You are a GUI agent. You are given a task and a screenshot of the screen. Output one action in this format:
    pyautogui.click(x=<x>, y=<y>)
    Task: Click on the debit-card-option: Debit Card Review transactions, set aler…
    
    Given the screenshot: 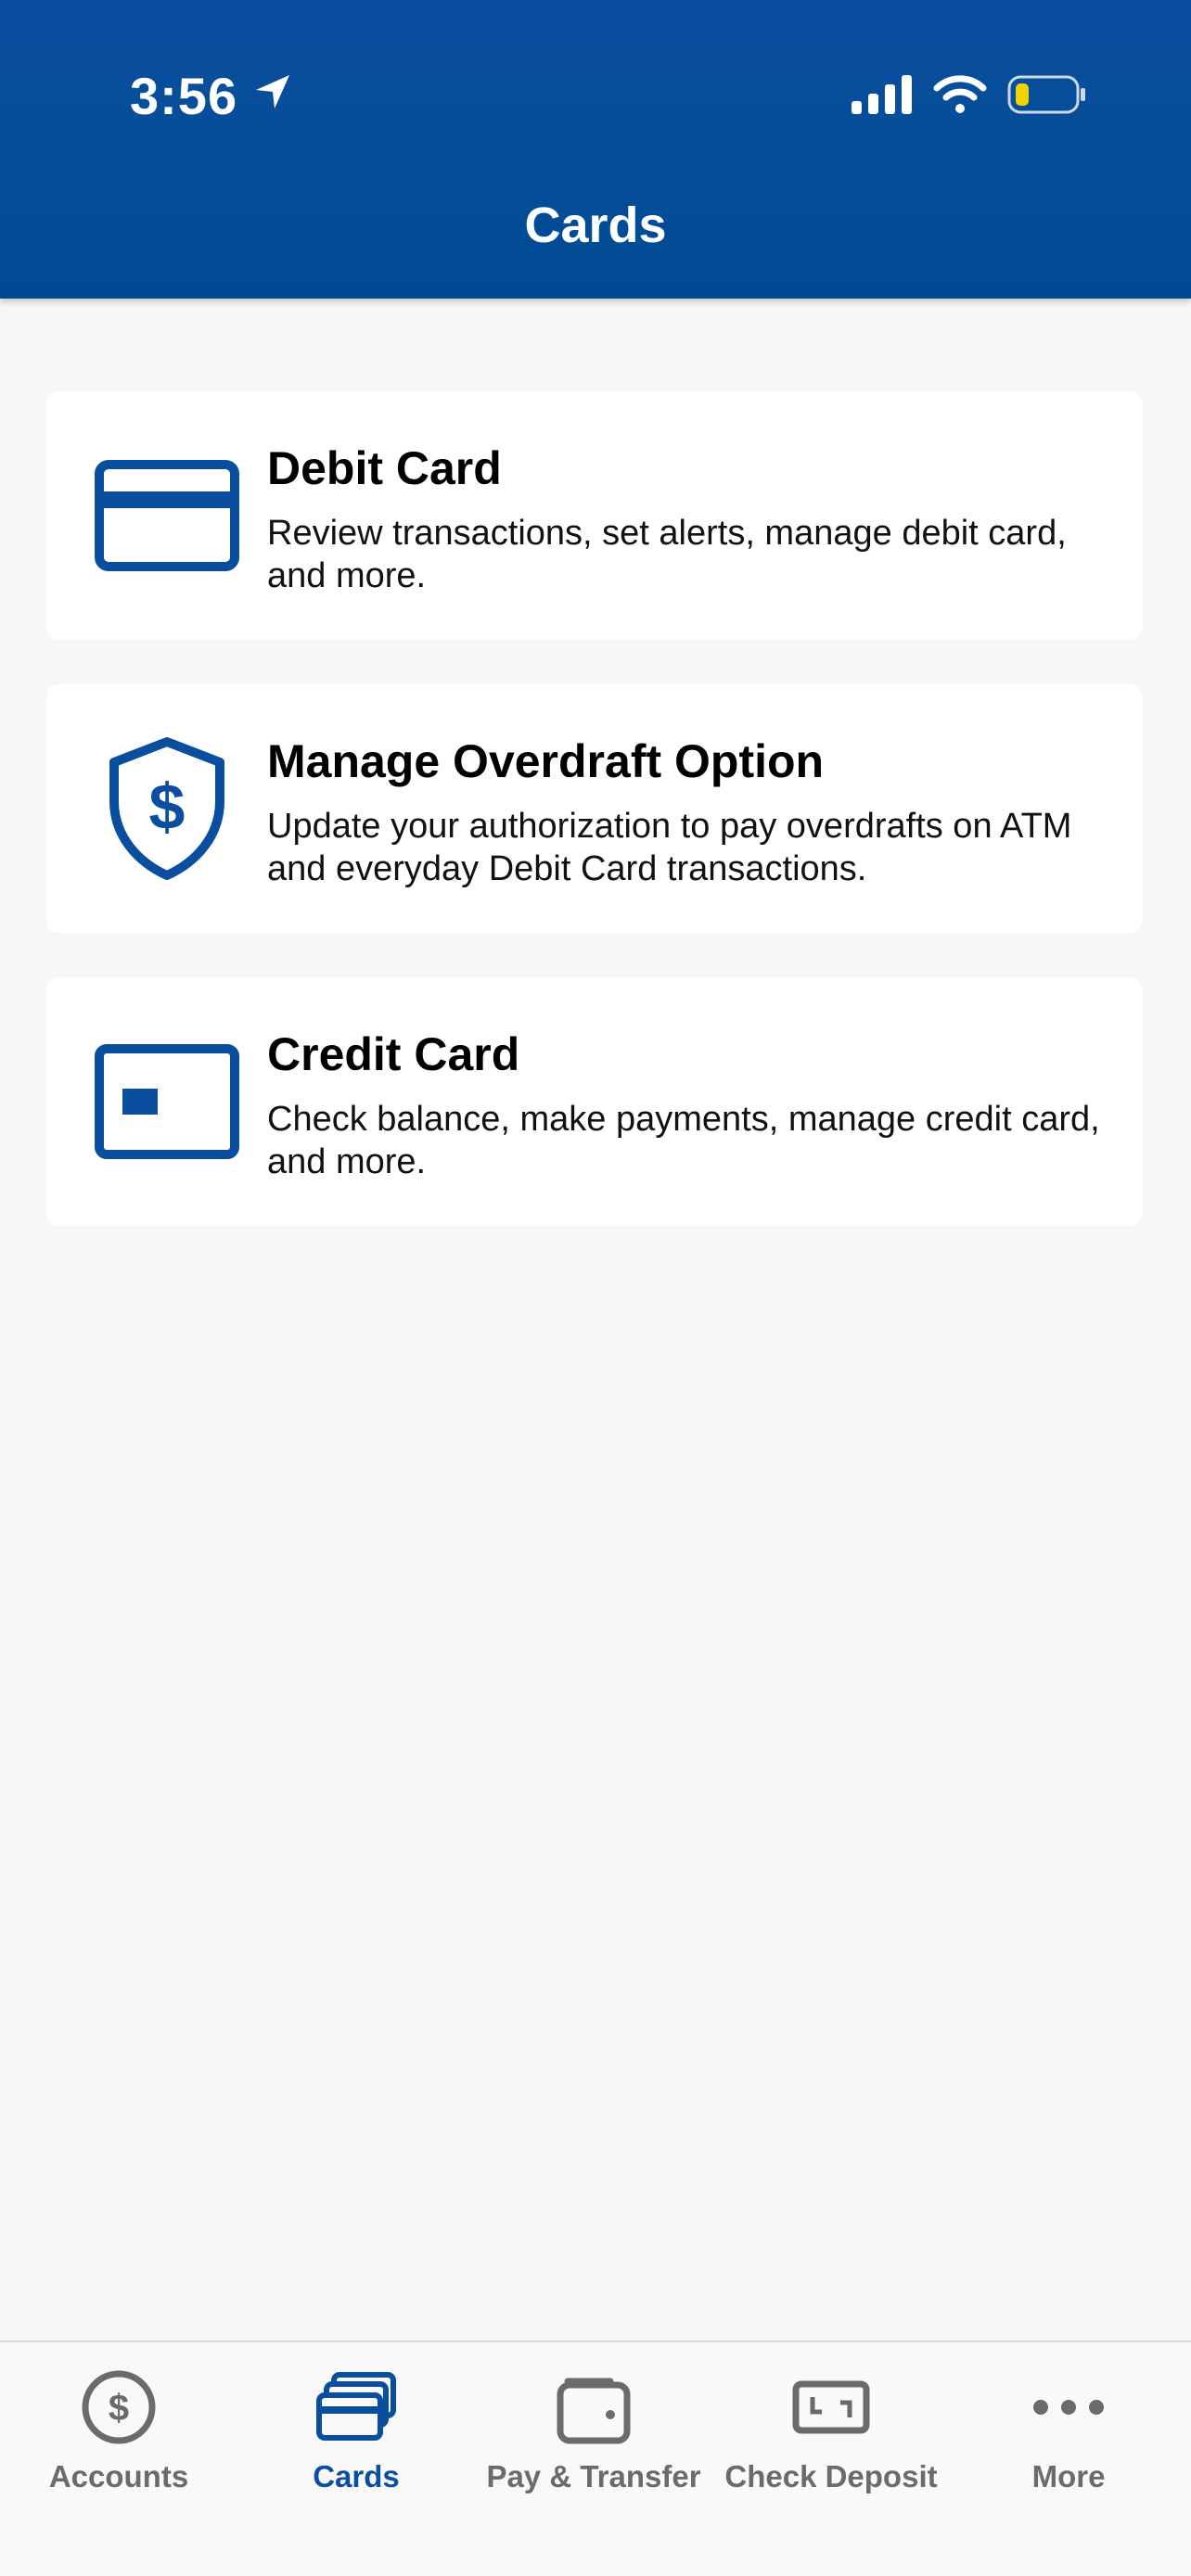 What is the action you would take?
    pyautogui.click(x=594, y=515)
    